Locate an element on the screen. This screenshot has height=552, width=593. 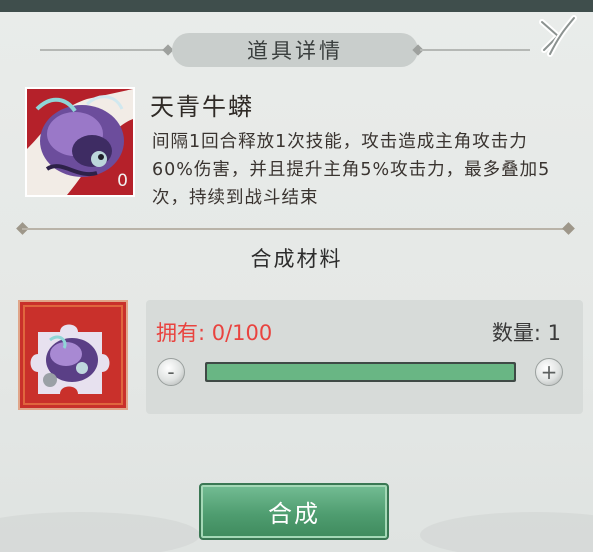
cloud-decoration-left is located at coordinates (100, 532).